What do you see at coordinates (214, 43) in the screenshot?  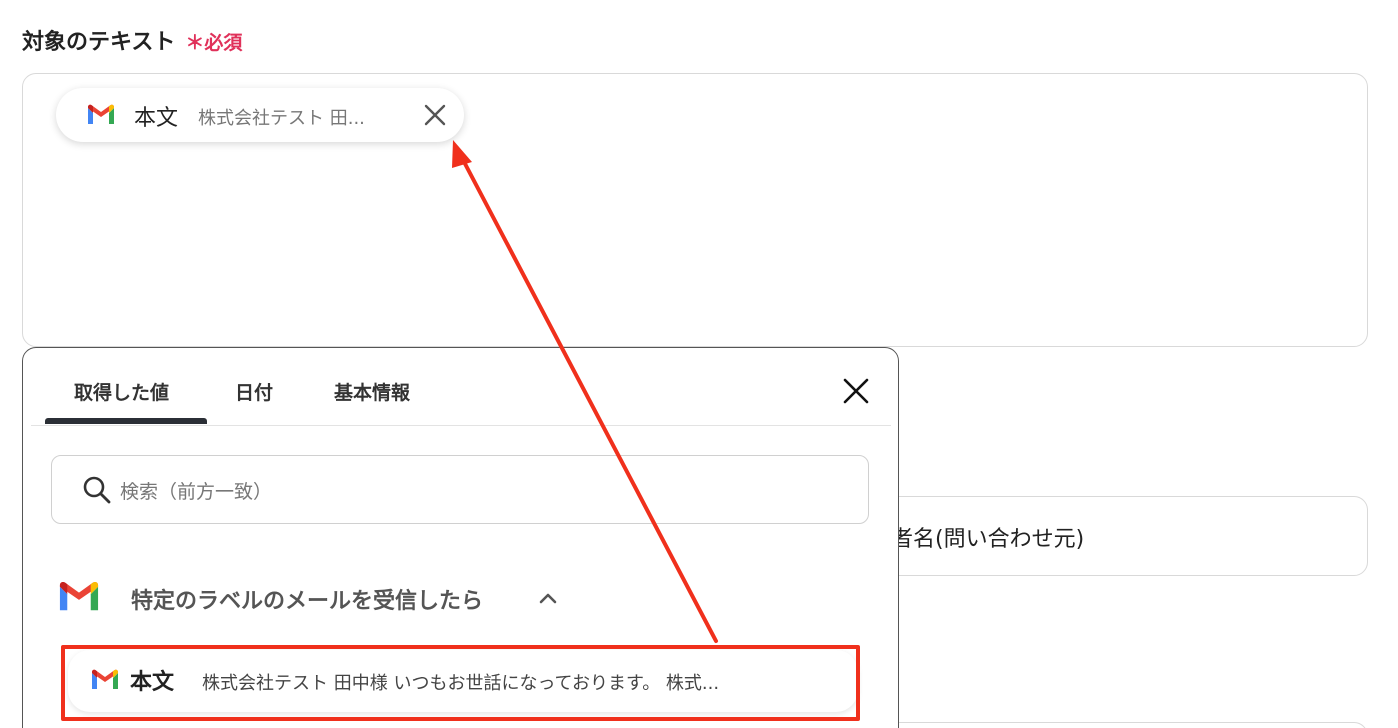 I see `required-marker: ＊必須` at bounding box center [214, 43].